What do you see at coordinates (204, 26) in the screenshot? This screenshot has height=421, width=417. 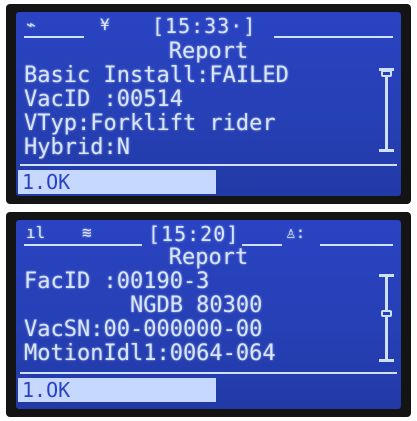 I see `clock: [15:33·]` at bounding box center [204, 26].